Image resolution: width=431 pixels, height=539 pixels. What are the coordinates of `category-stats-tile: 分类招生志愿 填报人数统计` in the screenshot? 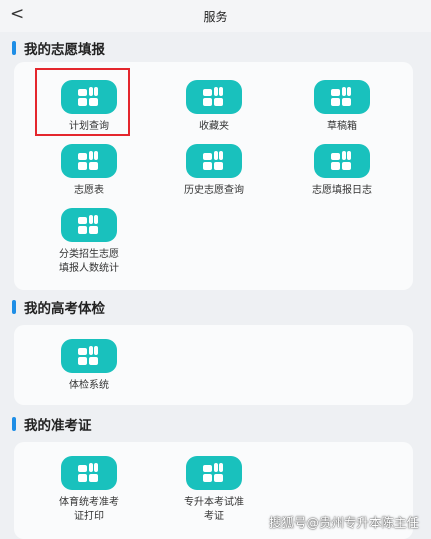 It's located at (89, 242).